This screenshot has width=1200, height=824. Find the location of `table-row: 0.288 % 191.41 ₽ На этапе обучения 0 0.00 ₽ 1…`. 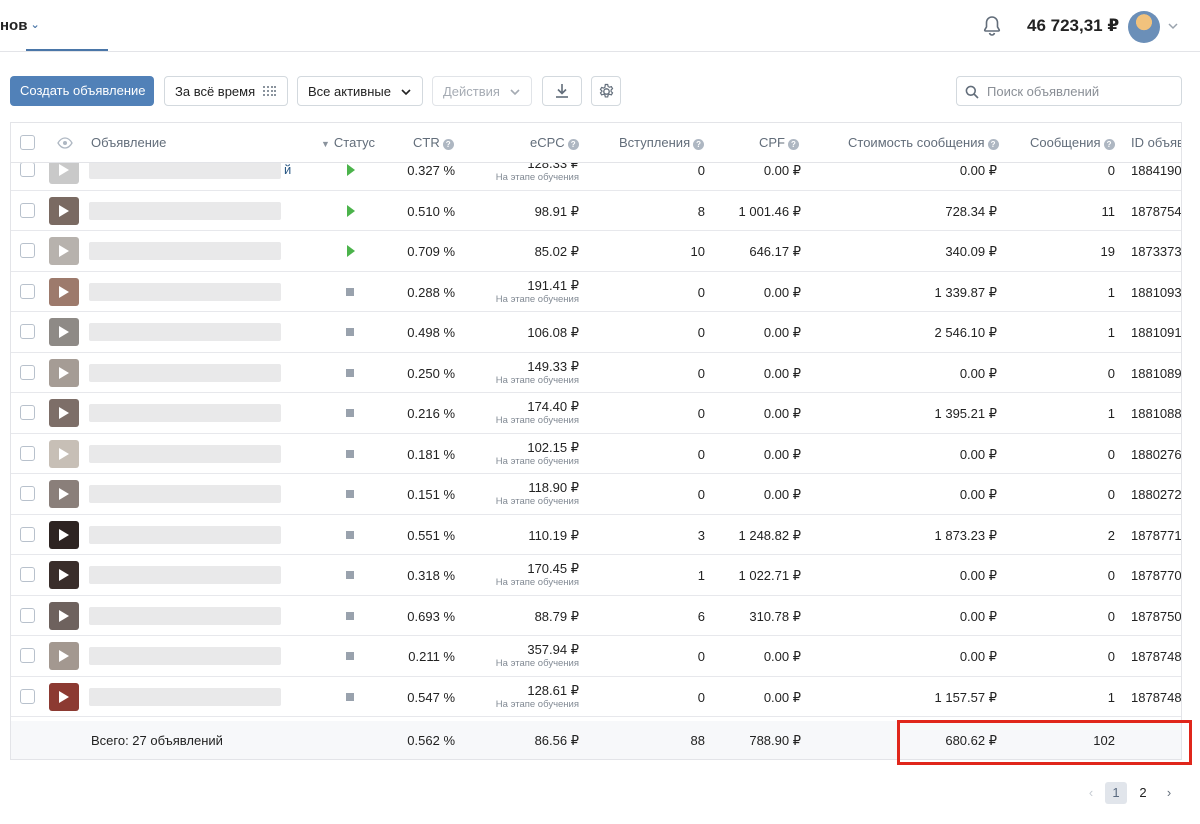

table-row: 0.288 % 191.41 ₽ На этапе обучения 0 0.00 ₽ 1… is located at coordinates (596, 292).